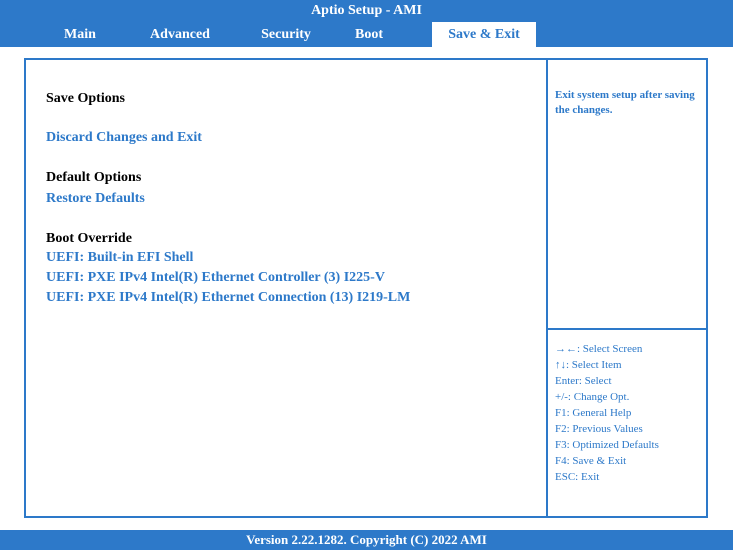 This screenshot has height=550, width=733. I want to click on key-legend-change-opt: +/-: Change Opt., so click(592, 397).